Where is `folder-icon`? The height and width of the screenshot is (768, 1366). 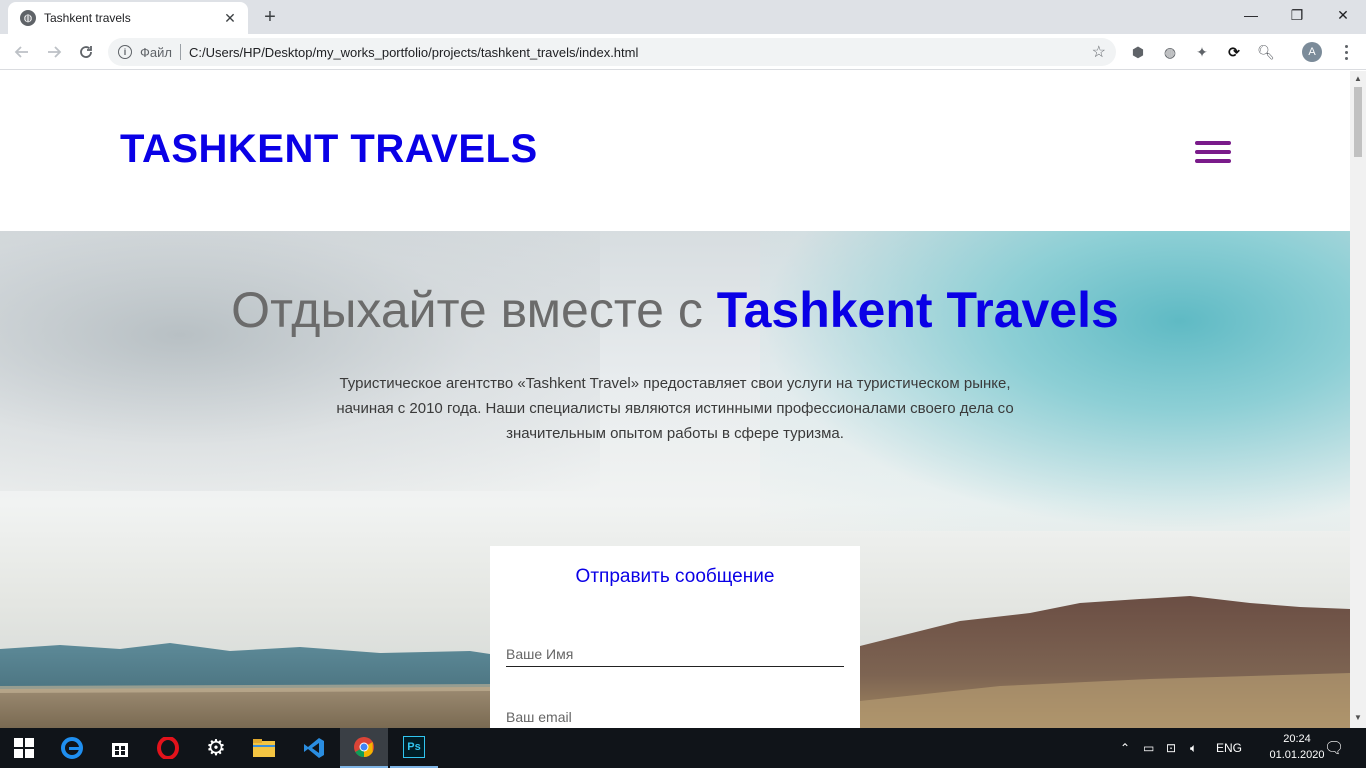 folder-icon is located at coordinates (264, 748).